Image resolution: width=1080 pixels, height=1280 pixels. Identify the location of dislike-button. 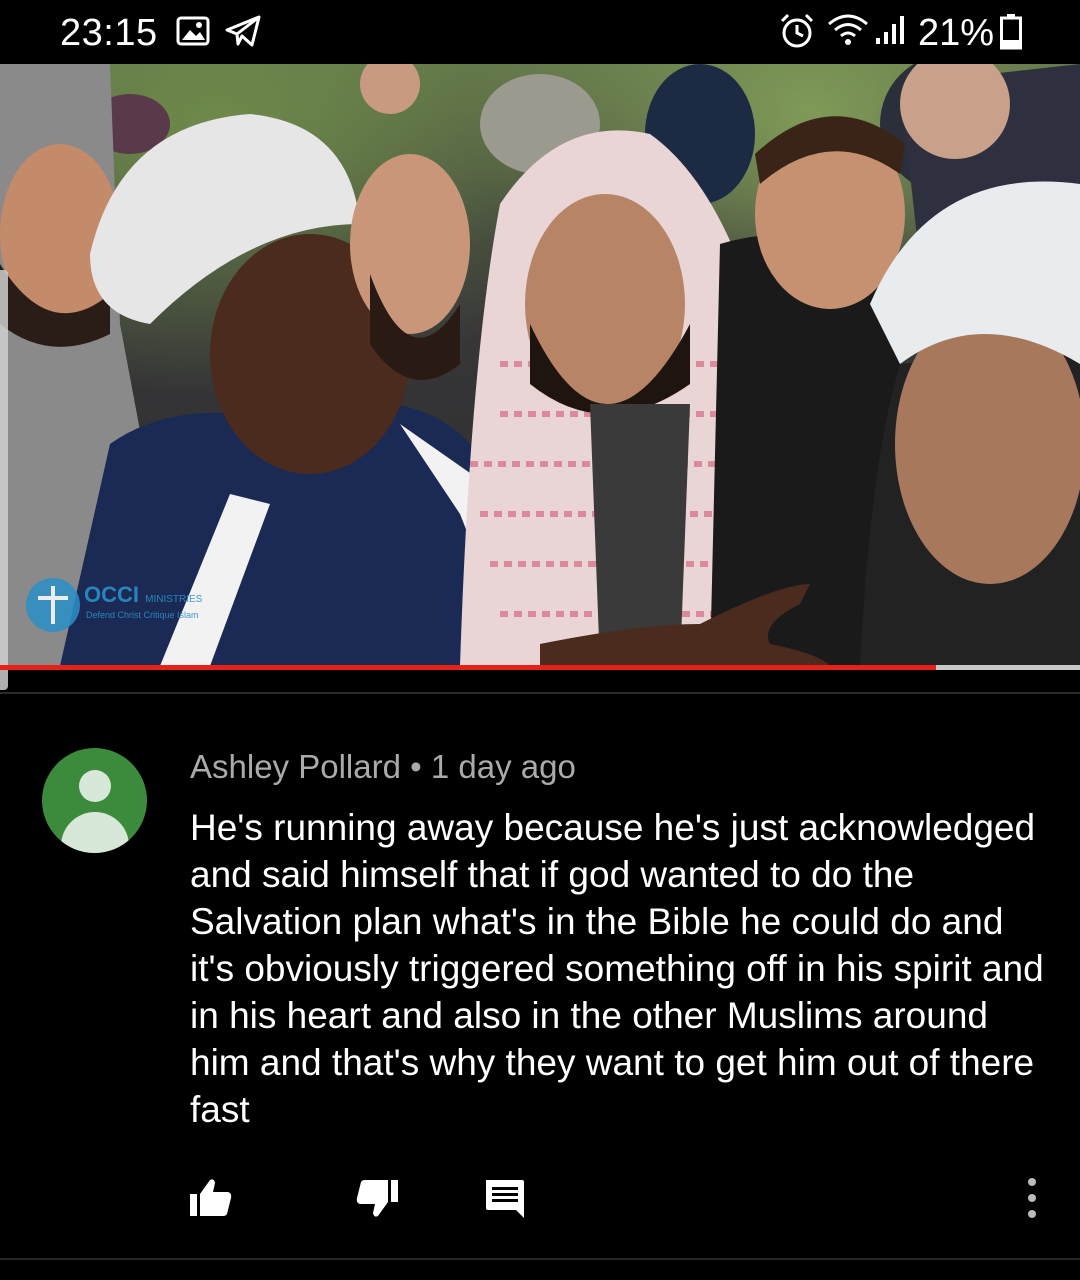
(378, 1198).